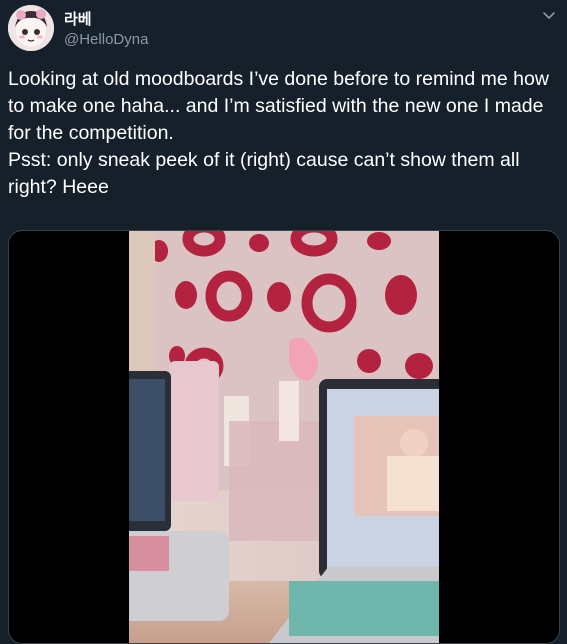  What do you see at coordinates (106, 40) in the screenshot?
I see `user-handle: @HelloDyna` at bounding box center [106, 40].